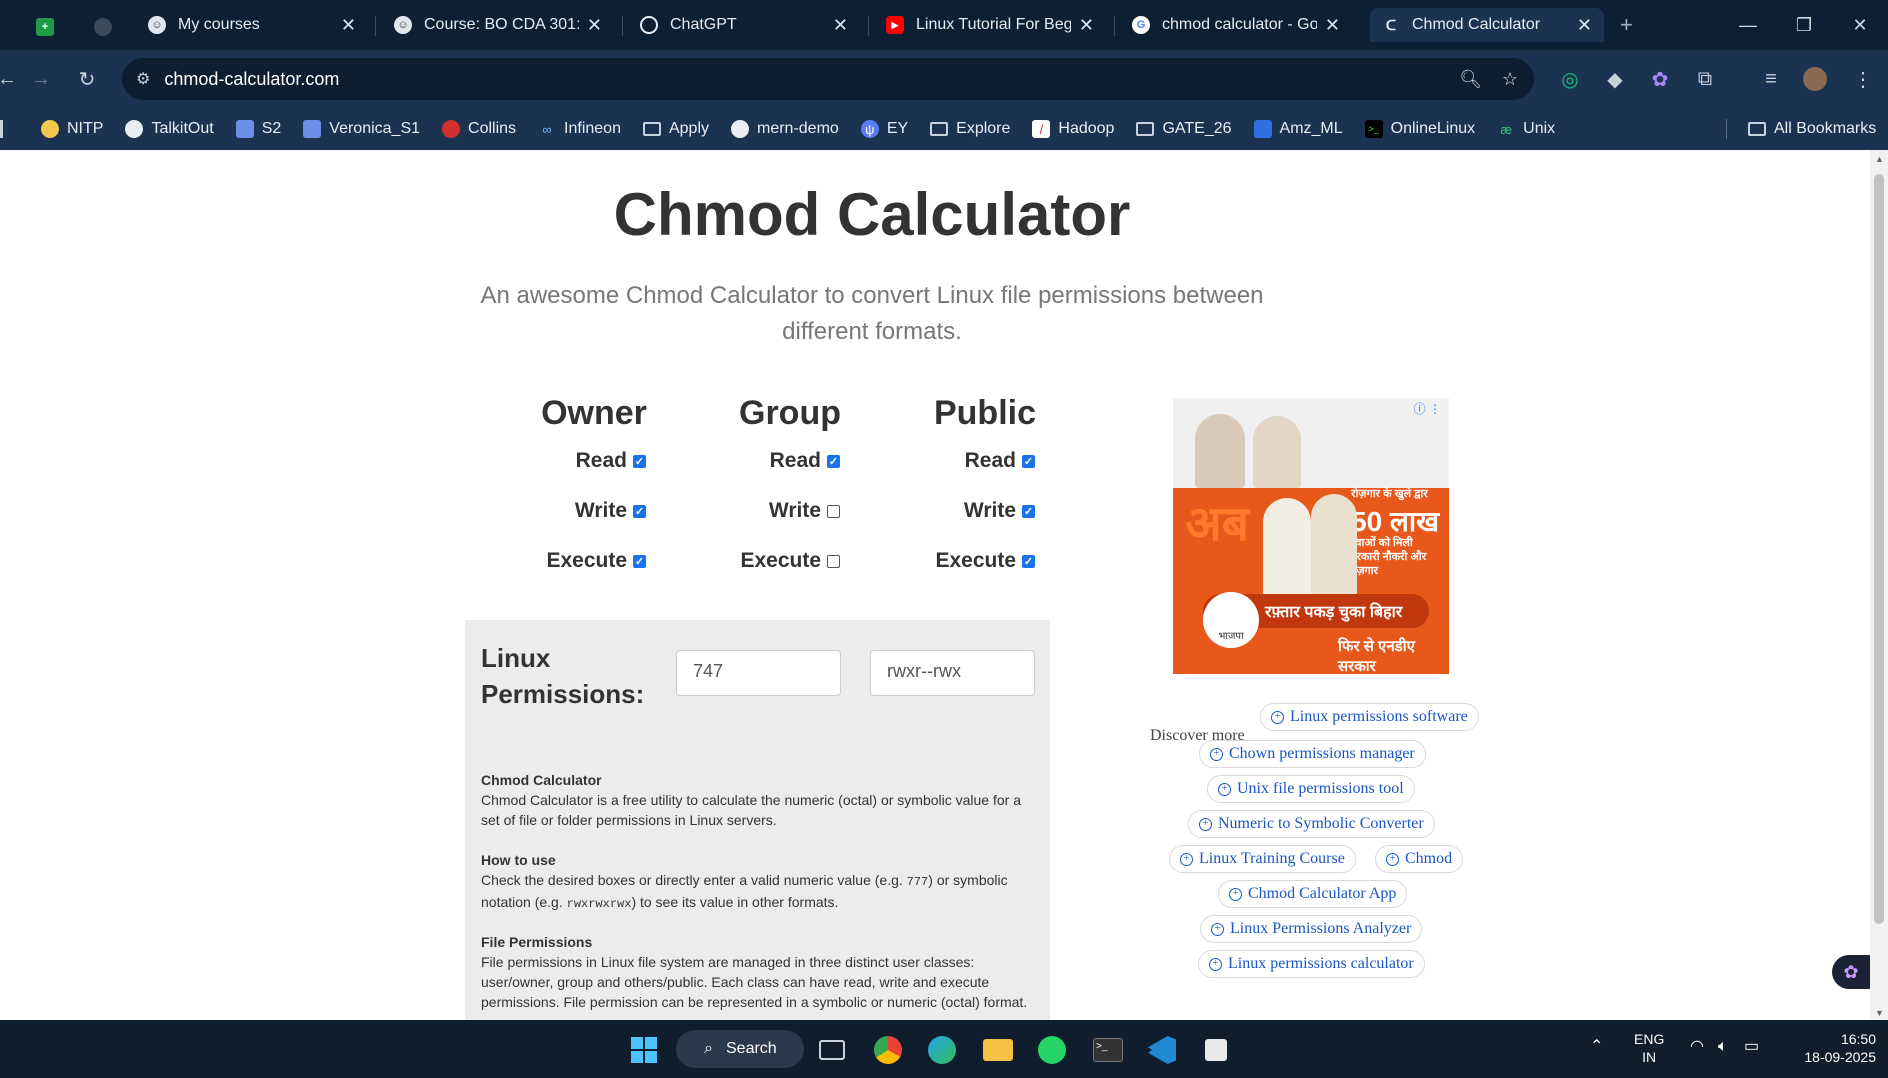  I want to click on edge-icon, so click(942, 1050).